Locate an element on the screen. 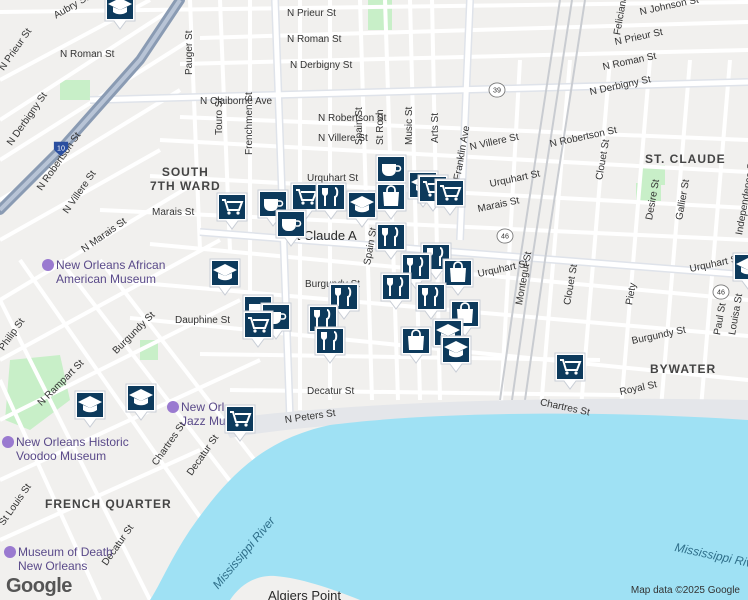  poi-label: New Orleans African American Museum is located at coordinates (111, 272).